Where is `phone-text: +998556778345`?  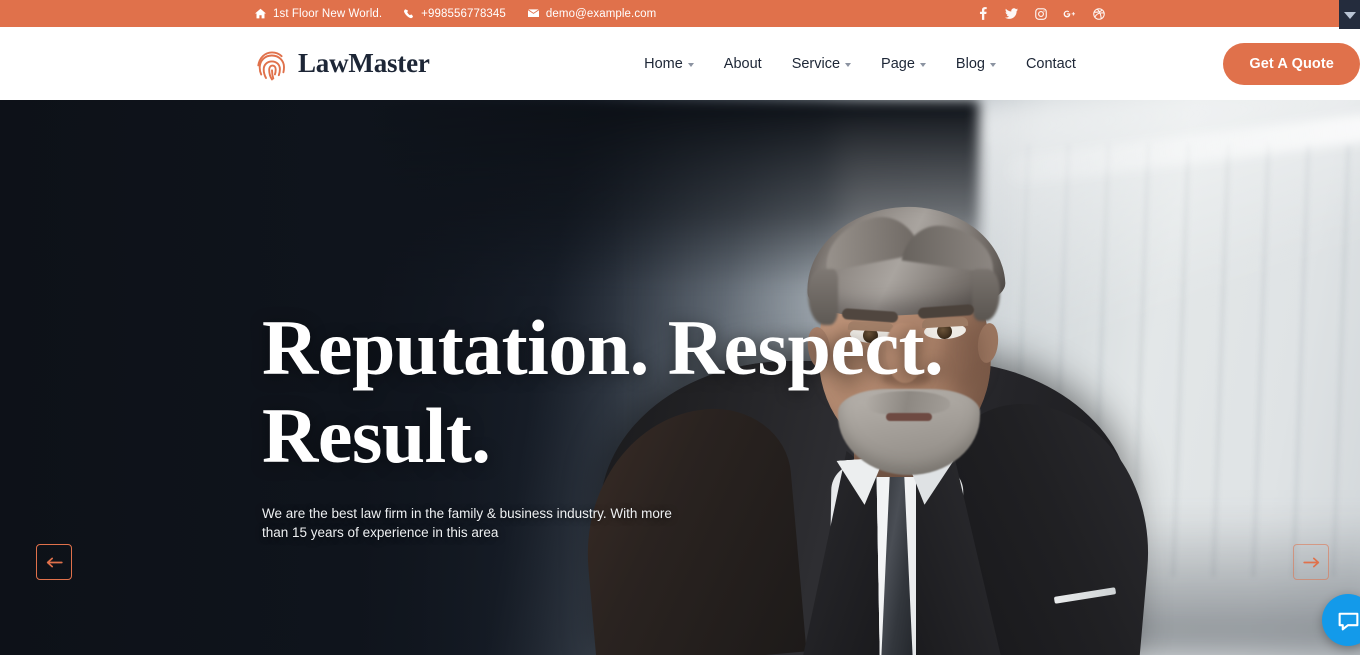
phone-text: +998556778345 is located at coordinates (463, 13).